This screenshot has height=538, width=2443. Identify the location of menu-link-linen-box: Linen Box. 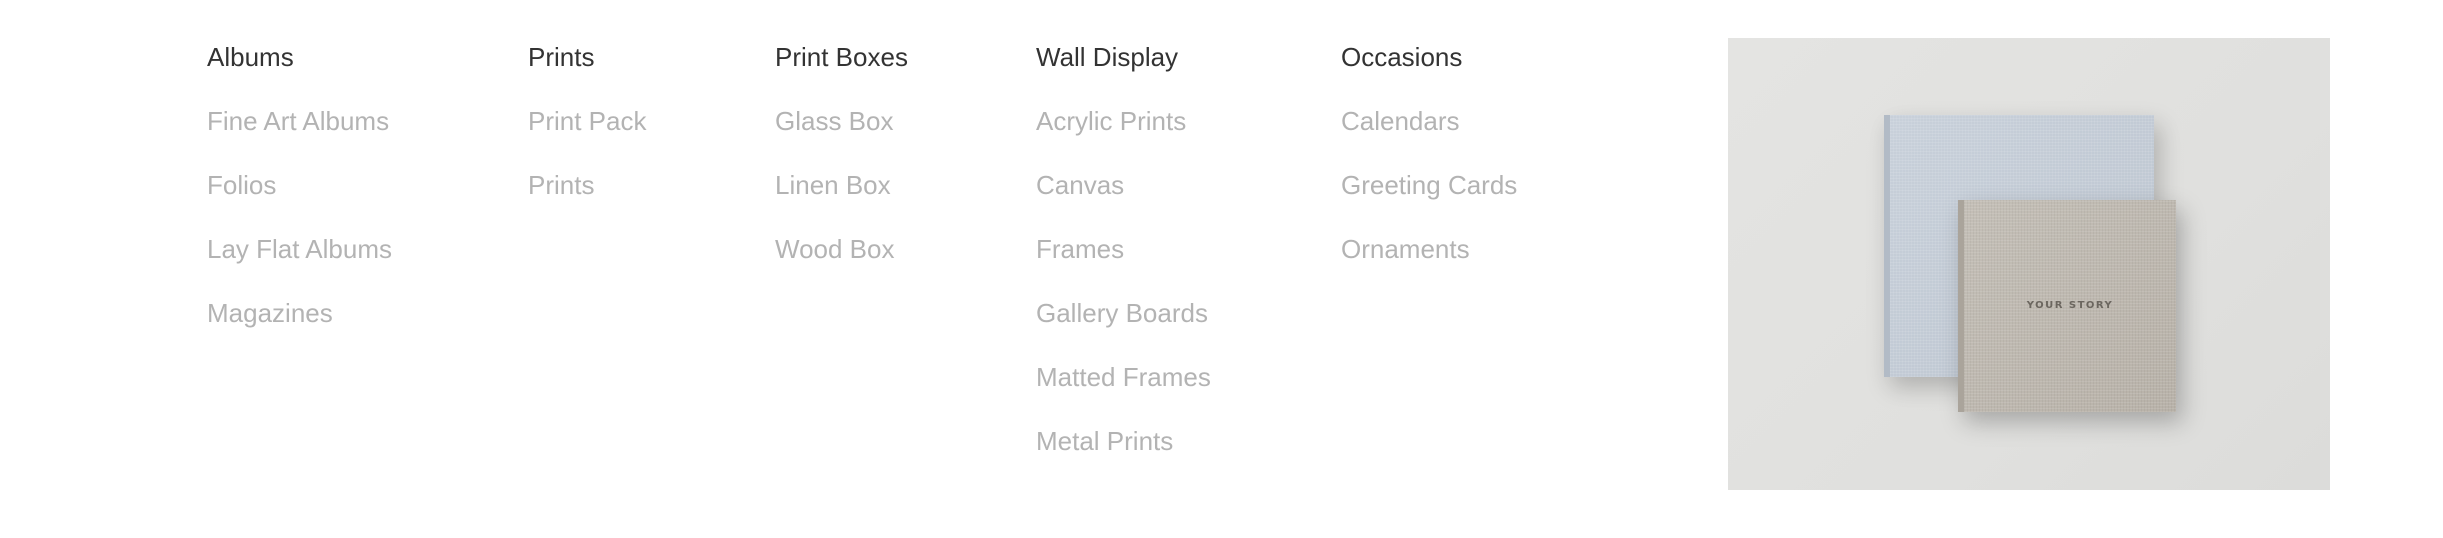
(841, 185).